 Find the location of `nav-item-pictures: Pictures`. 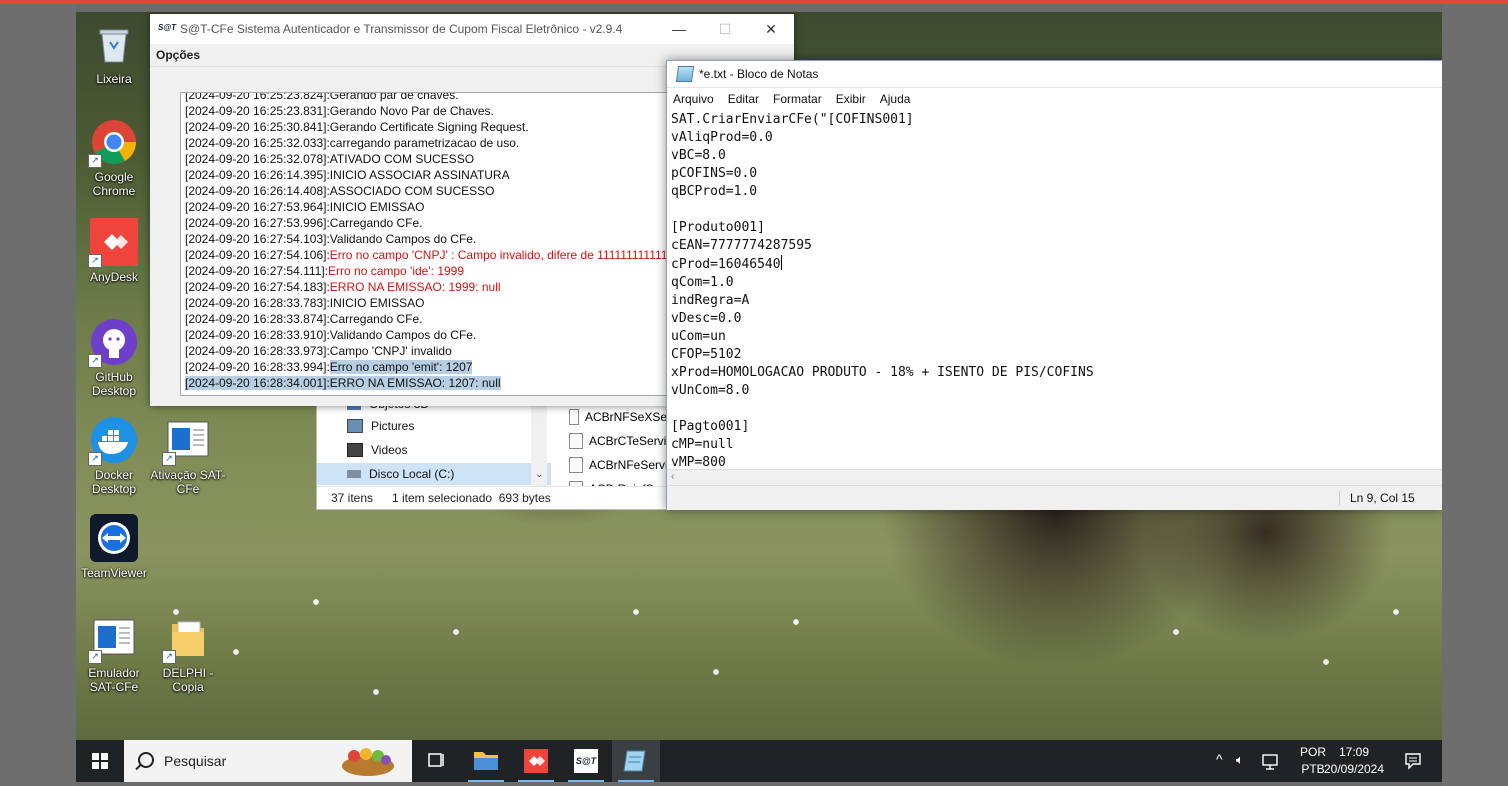

nav-item-pictures: Pictures is located at coordinates (380, 426).